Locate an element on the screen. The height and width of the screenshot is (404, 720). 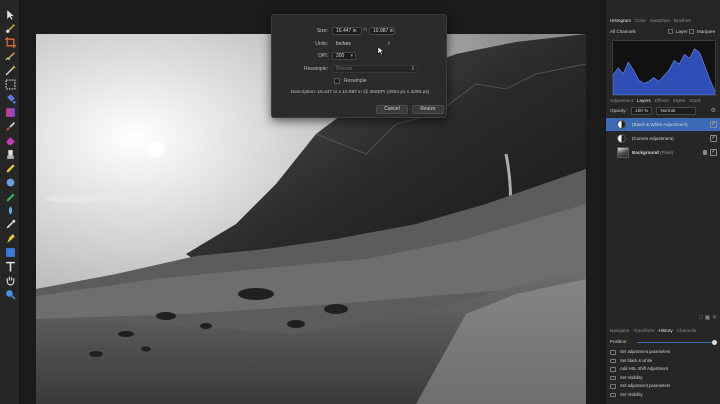
opacity-label: Opacity: is located at coordinates (618, 110).